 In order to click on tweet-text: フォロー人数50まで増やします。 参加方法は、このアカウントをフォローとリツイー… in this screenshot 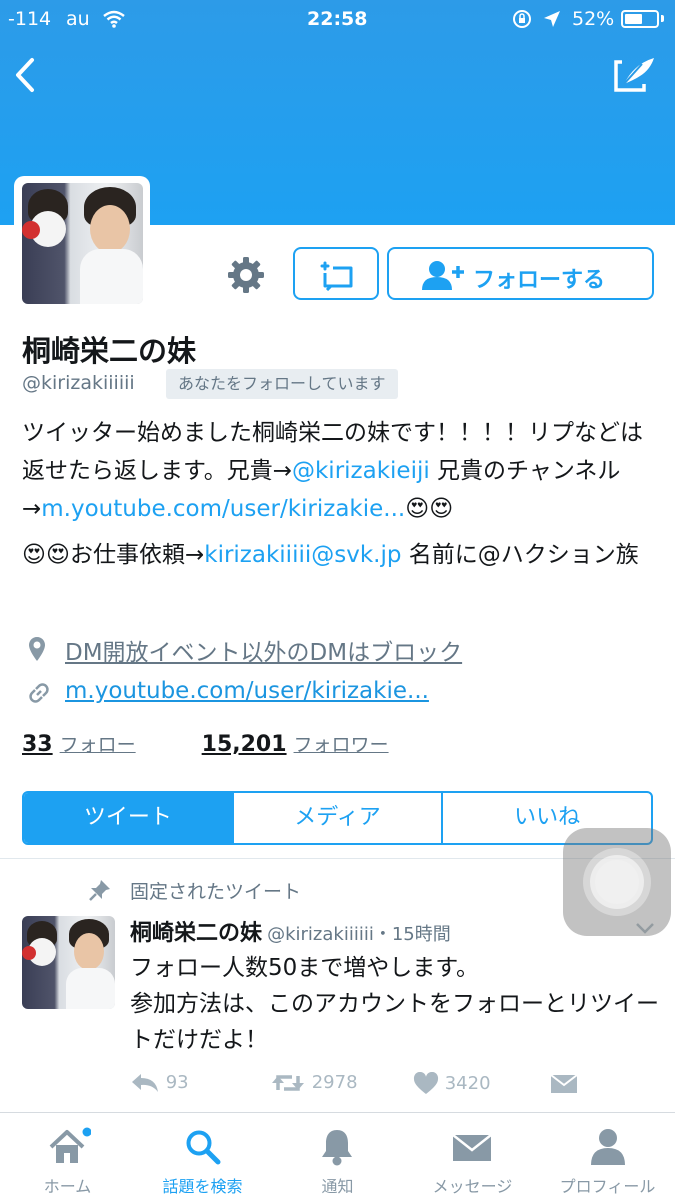, I will do `click(394, 1004)`.